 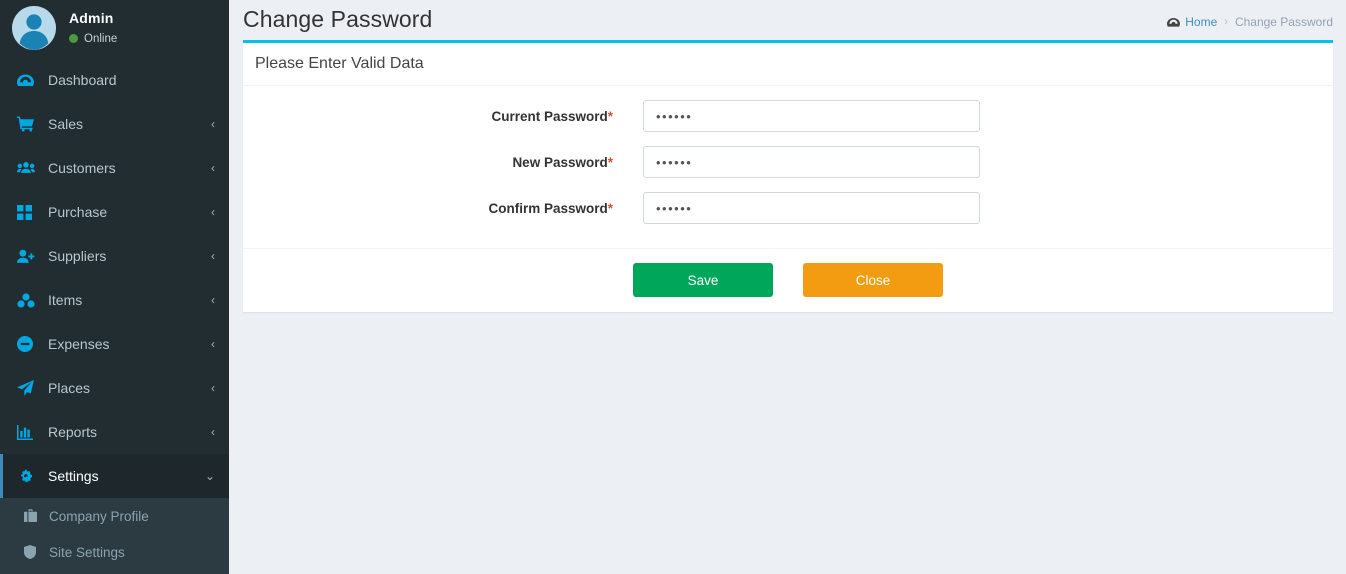 What do you see at coordinates (87, 552) in the screenshot?
I see `sidebar-subitem-label: Site Settings` at bounding box center [87, 552].